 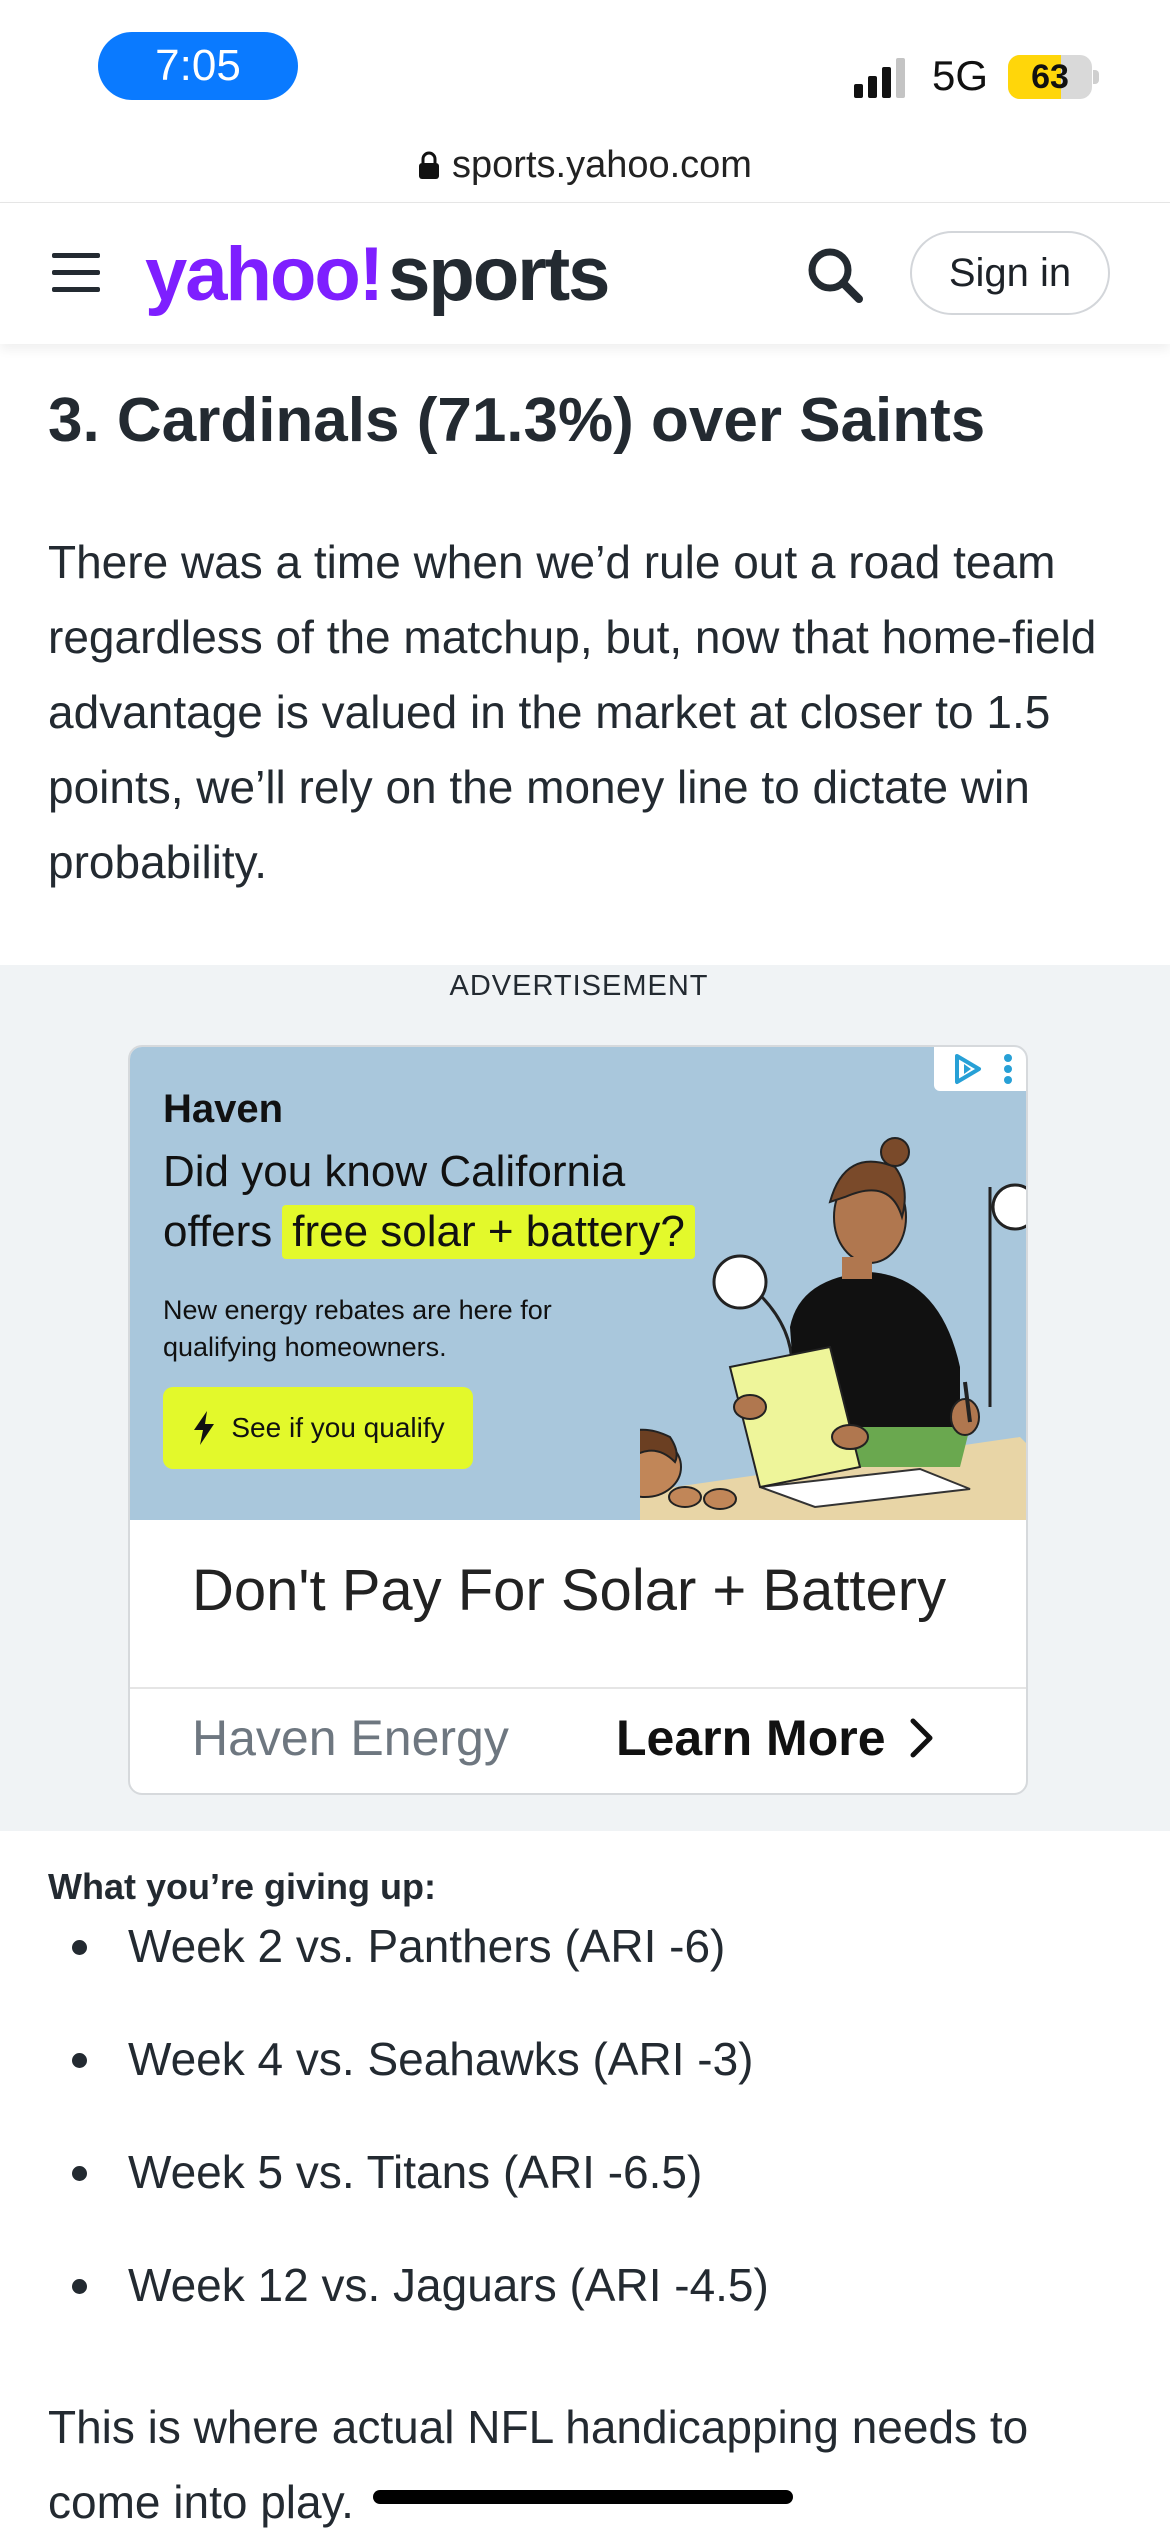 I want to click on ad-headline-highlight: free solar + battery?, so click(x=488, y=1232).